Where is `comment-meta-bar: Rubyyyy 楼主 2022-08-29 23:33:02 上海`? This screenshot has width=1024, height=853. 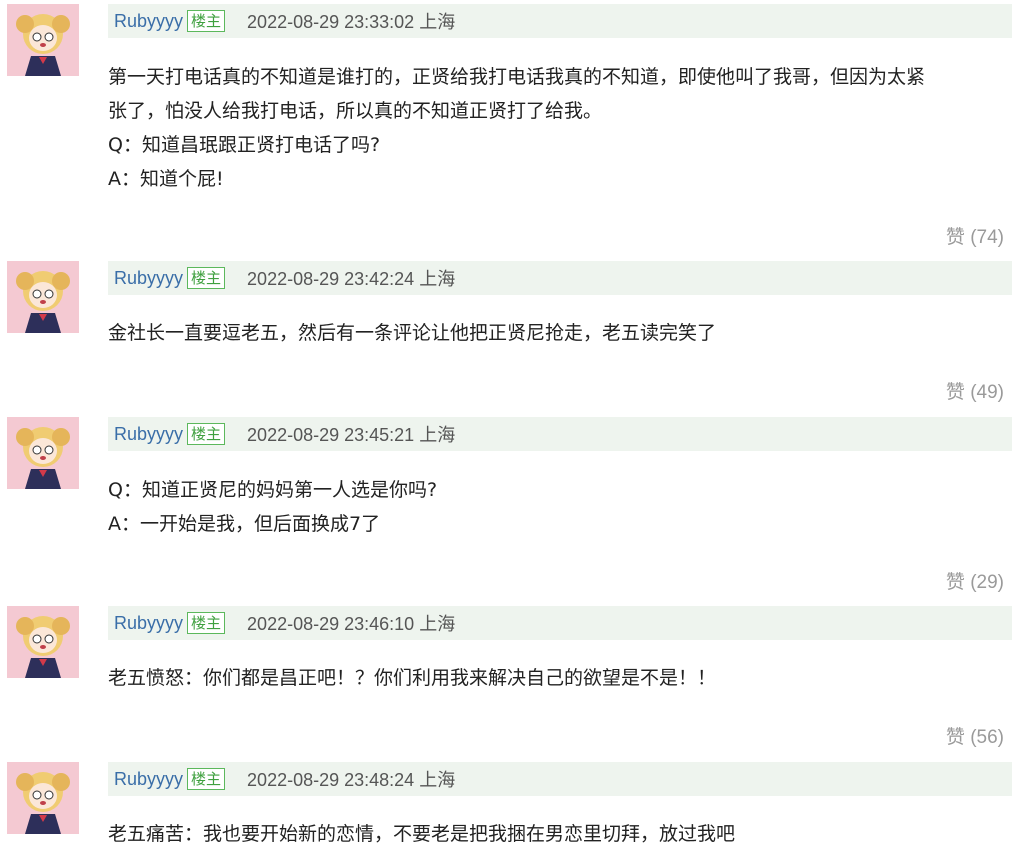
comment-meta-bar: Rubyyyy 楼主 2022-08-29 23:33:02 上海 is located at coordinates (560, 21).